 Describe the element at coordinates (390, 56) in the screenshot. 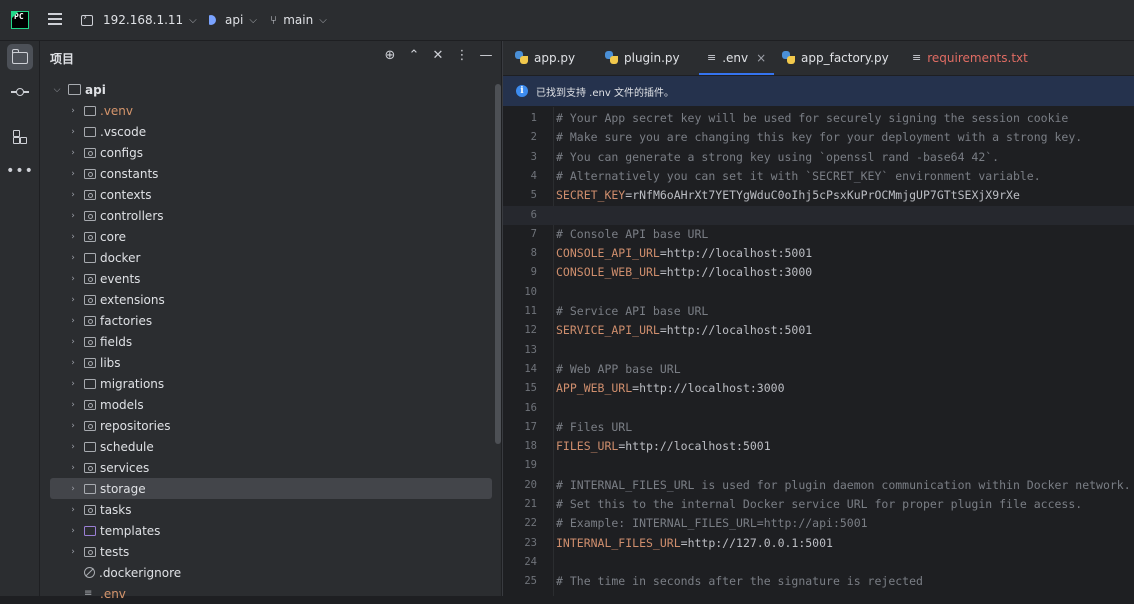

I see `locate-file-icon: ⊕` at that location.